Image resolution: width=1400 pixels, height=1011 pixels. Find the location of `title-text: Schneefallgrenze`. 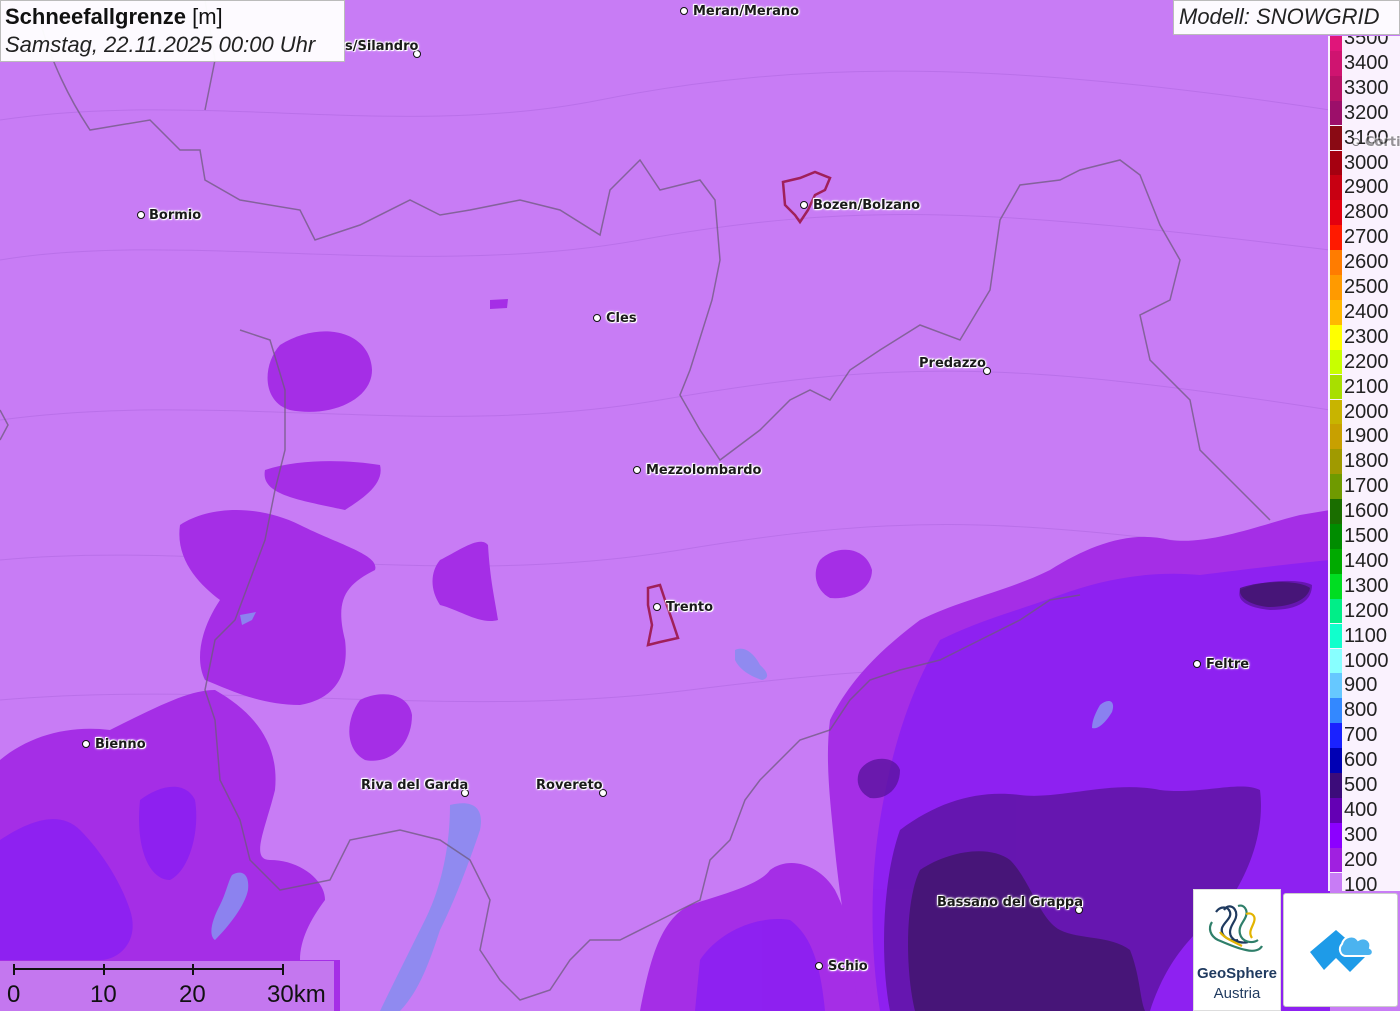

title-text: Schneefallgrenze is located at coordinates (95, 16).